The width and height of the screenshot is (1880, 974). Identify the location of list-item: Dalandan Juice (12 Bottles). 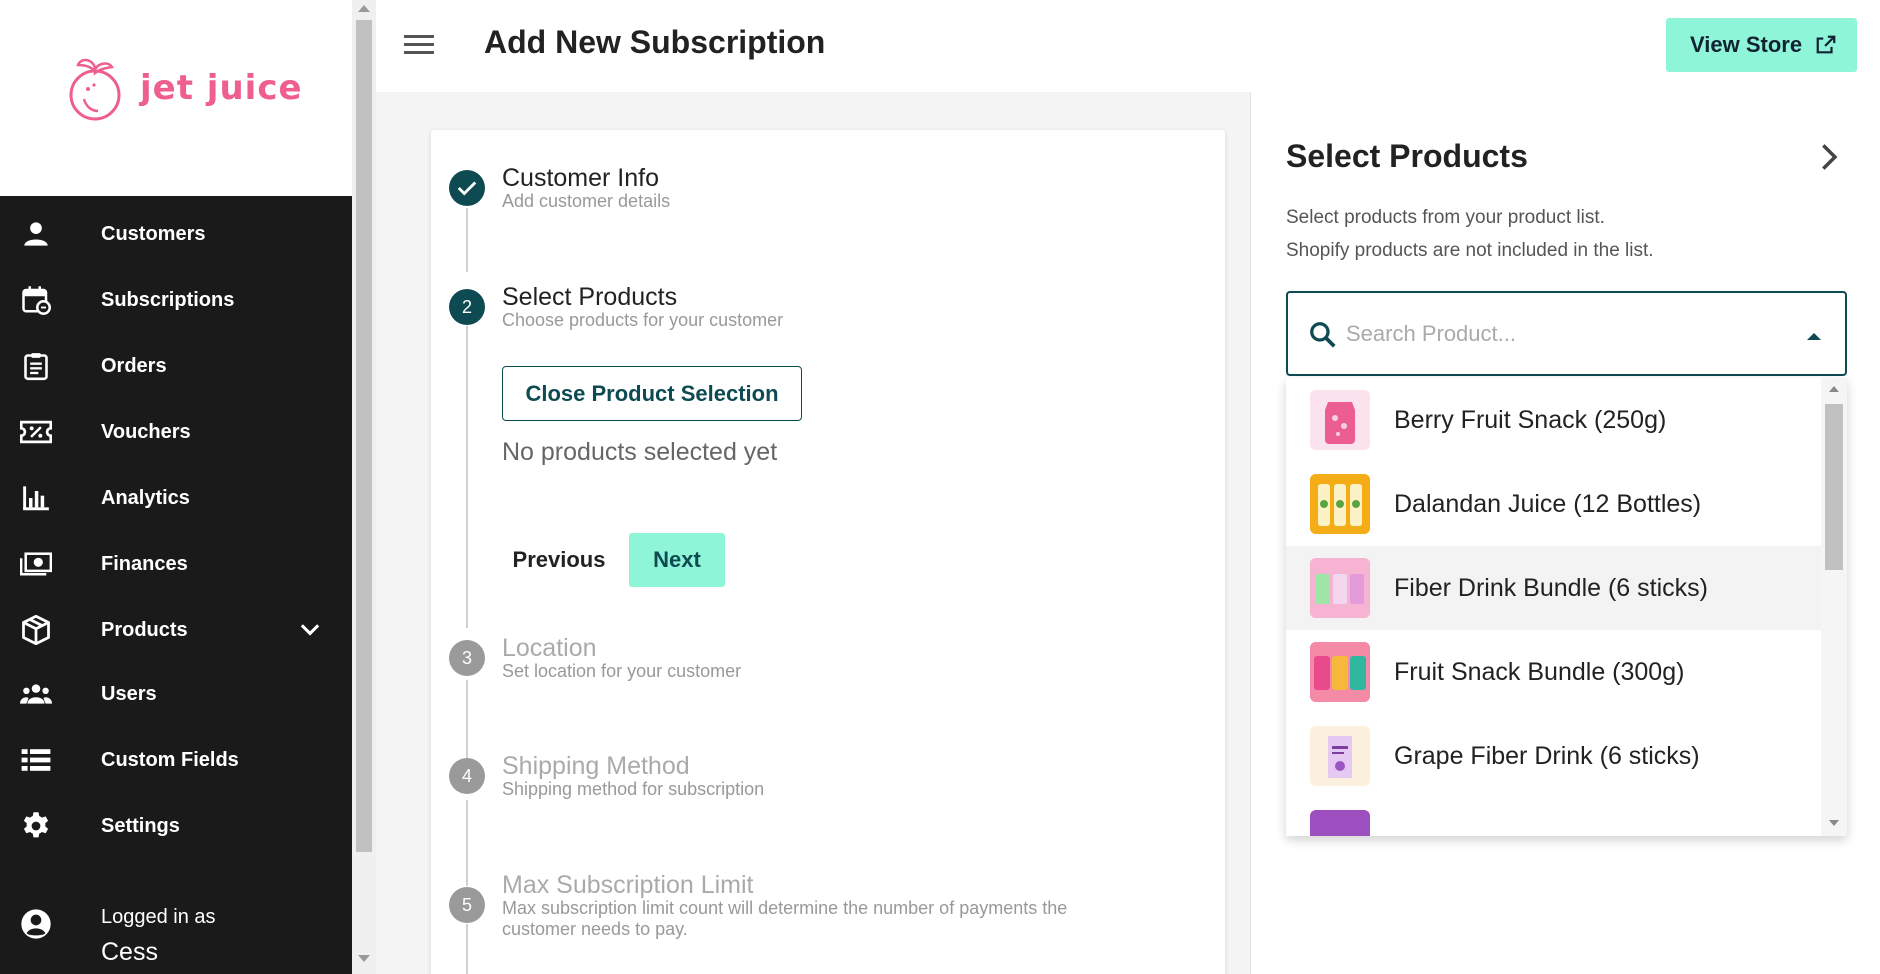
(1553, 504).